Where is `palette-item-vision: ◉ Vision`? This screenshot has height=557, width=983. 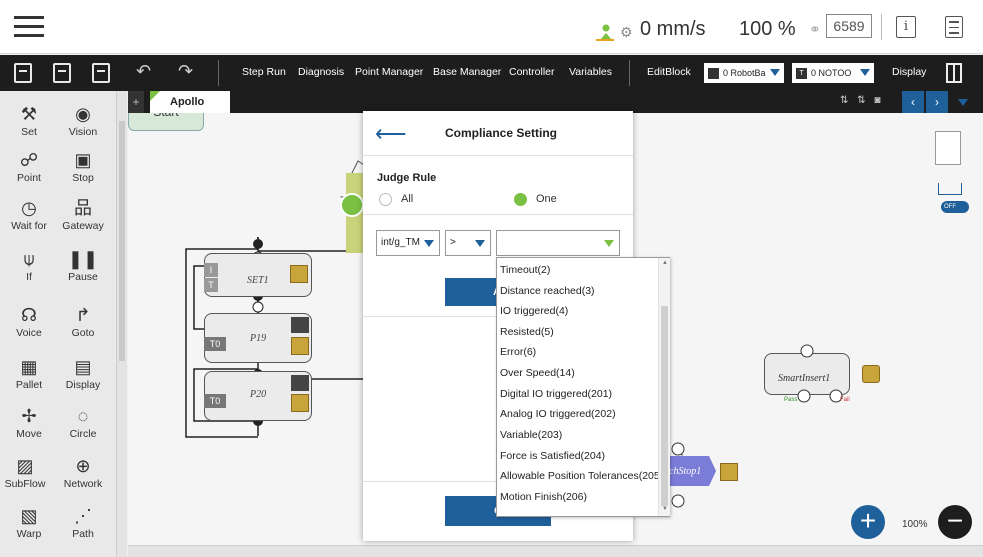 palette-item-vision: ◉ Vision is located at coordinates (83, 120).